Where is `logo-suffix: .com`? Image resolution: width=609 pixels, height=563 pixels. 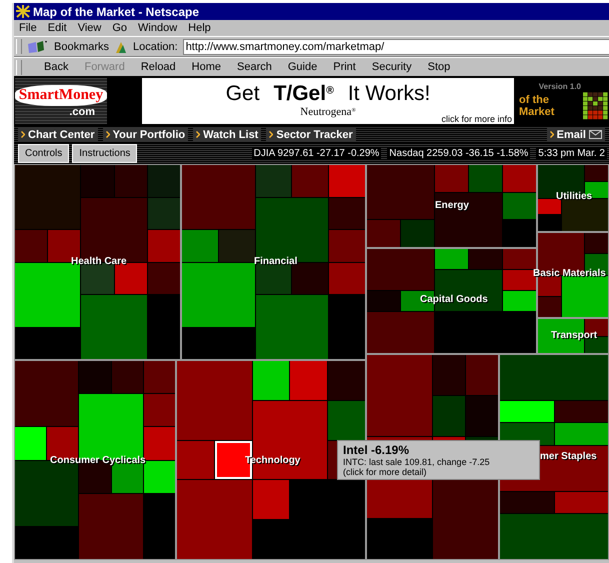 logo-suffix: .com is located at coordinates (82, 112).